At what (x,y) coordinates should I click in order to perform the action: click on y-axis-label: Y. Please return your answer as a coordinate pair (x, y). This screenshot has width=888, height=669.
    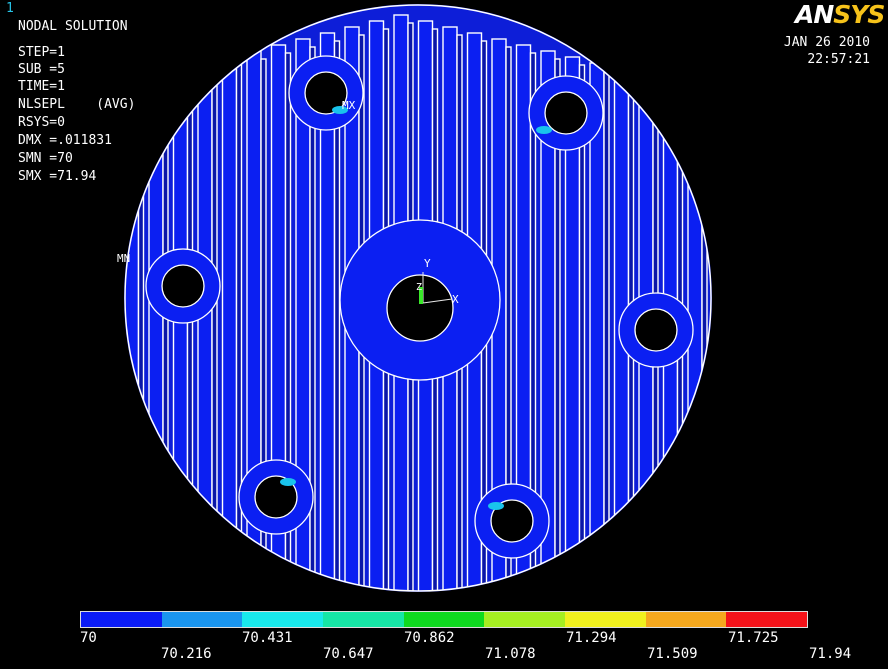
    Looking at the image, I should click on (427, 263).